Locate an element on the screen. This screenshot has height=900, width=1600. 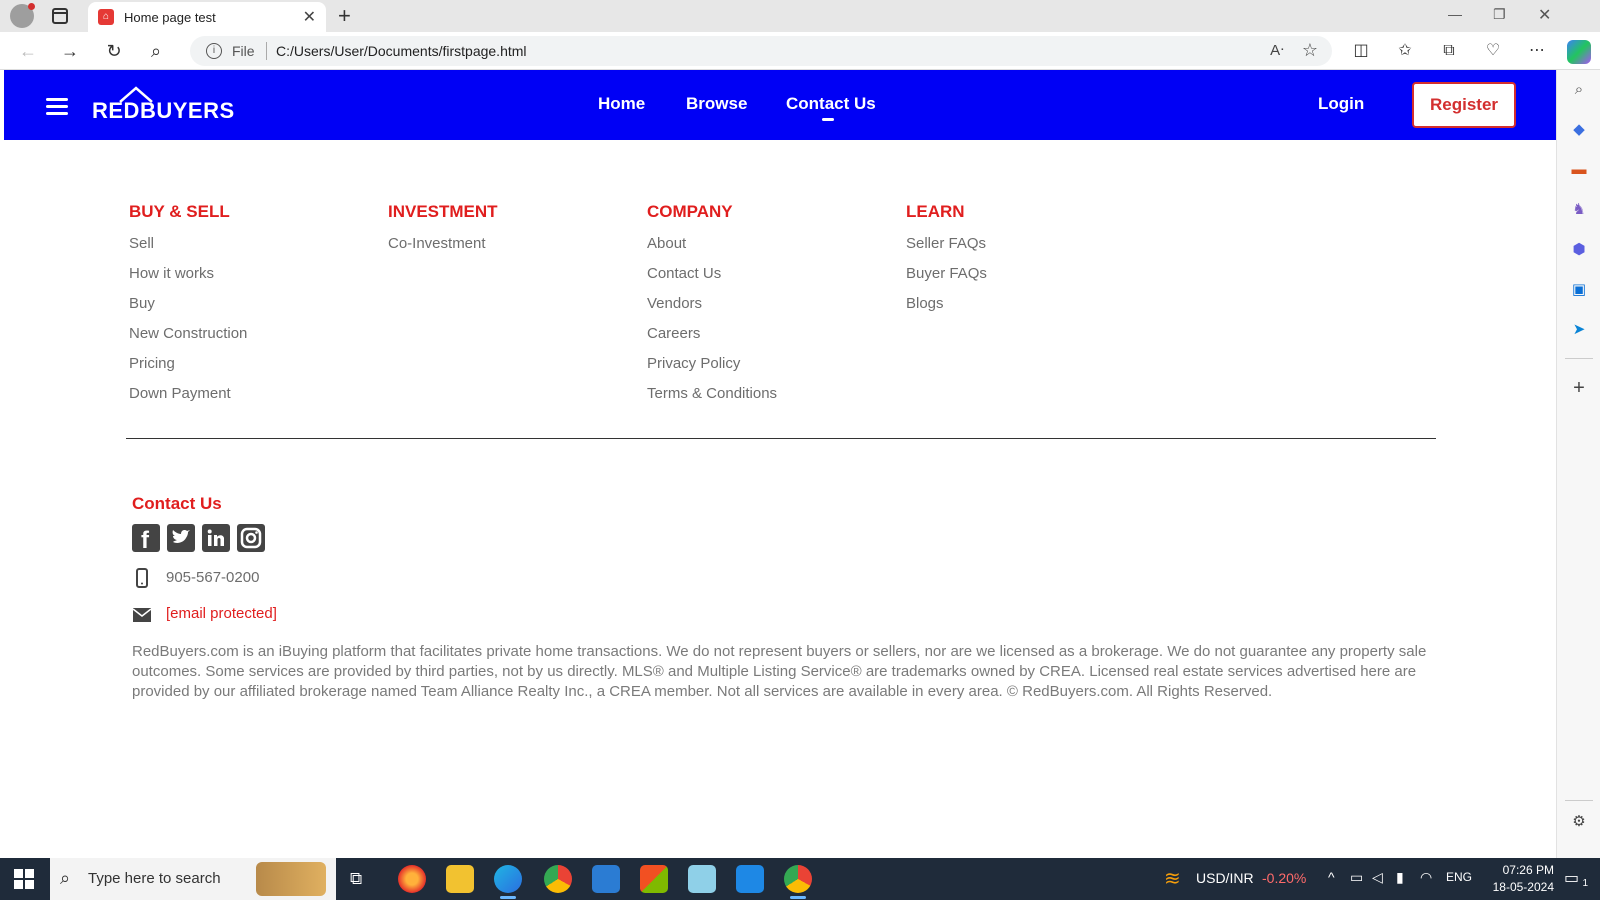
footer-link-contact-us: Contact Us is located at coordinates (767, 281).